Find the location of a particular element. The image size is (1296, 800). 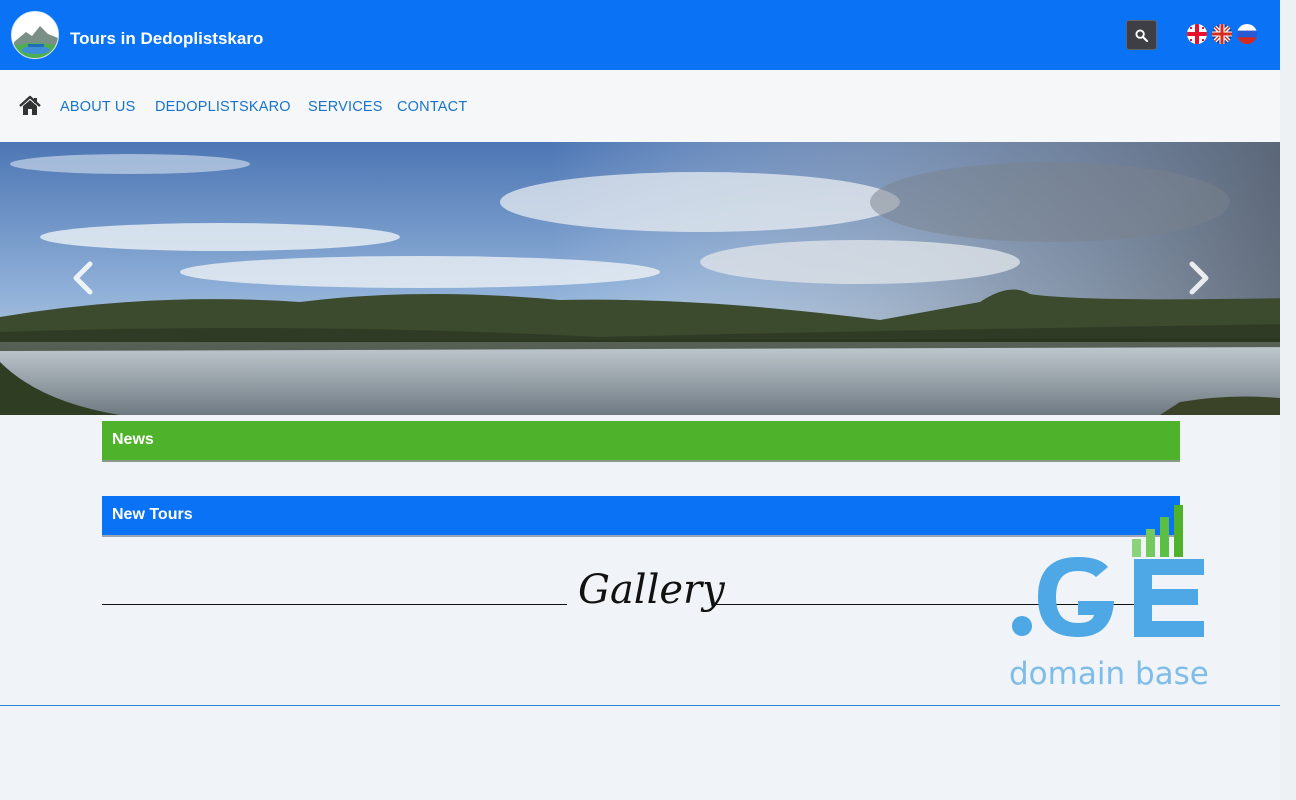

footer-divider is located at coordinates (640, 705).